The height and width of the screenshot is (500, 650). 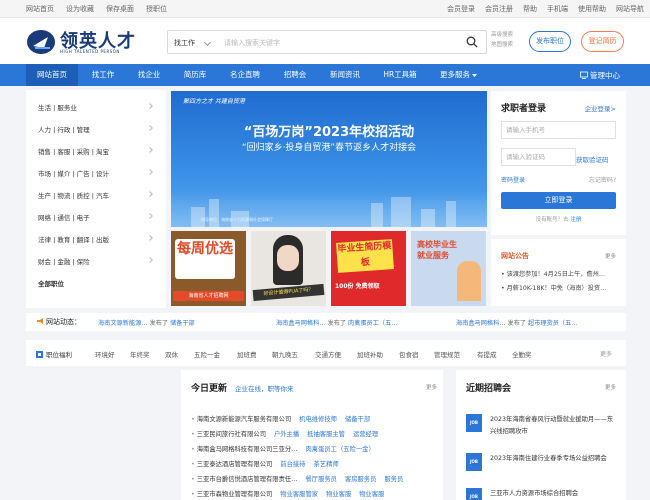 I want to click on benefit-tag: 年终奖, so click(x=140, y=354).